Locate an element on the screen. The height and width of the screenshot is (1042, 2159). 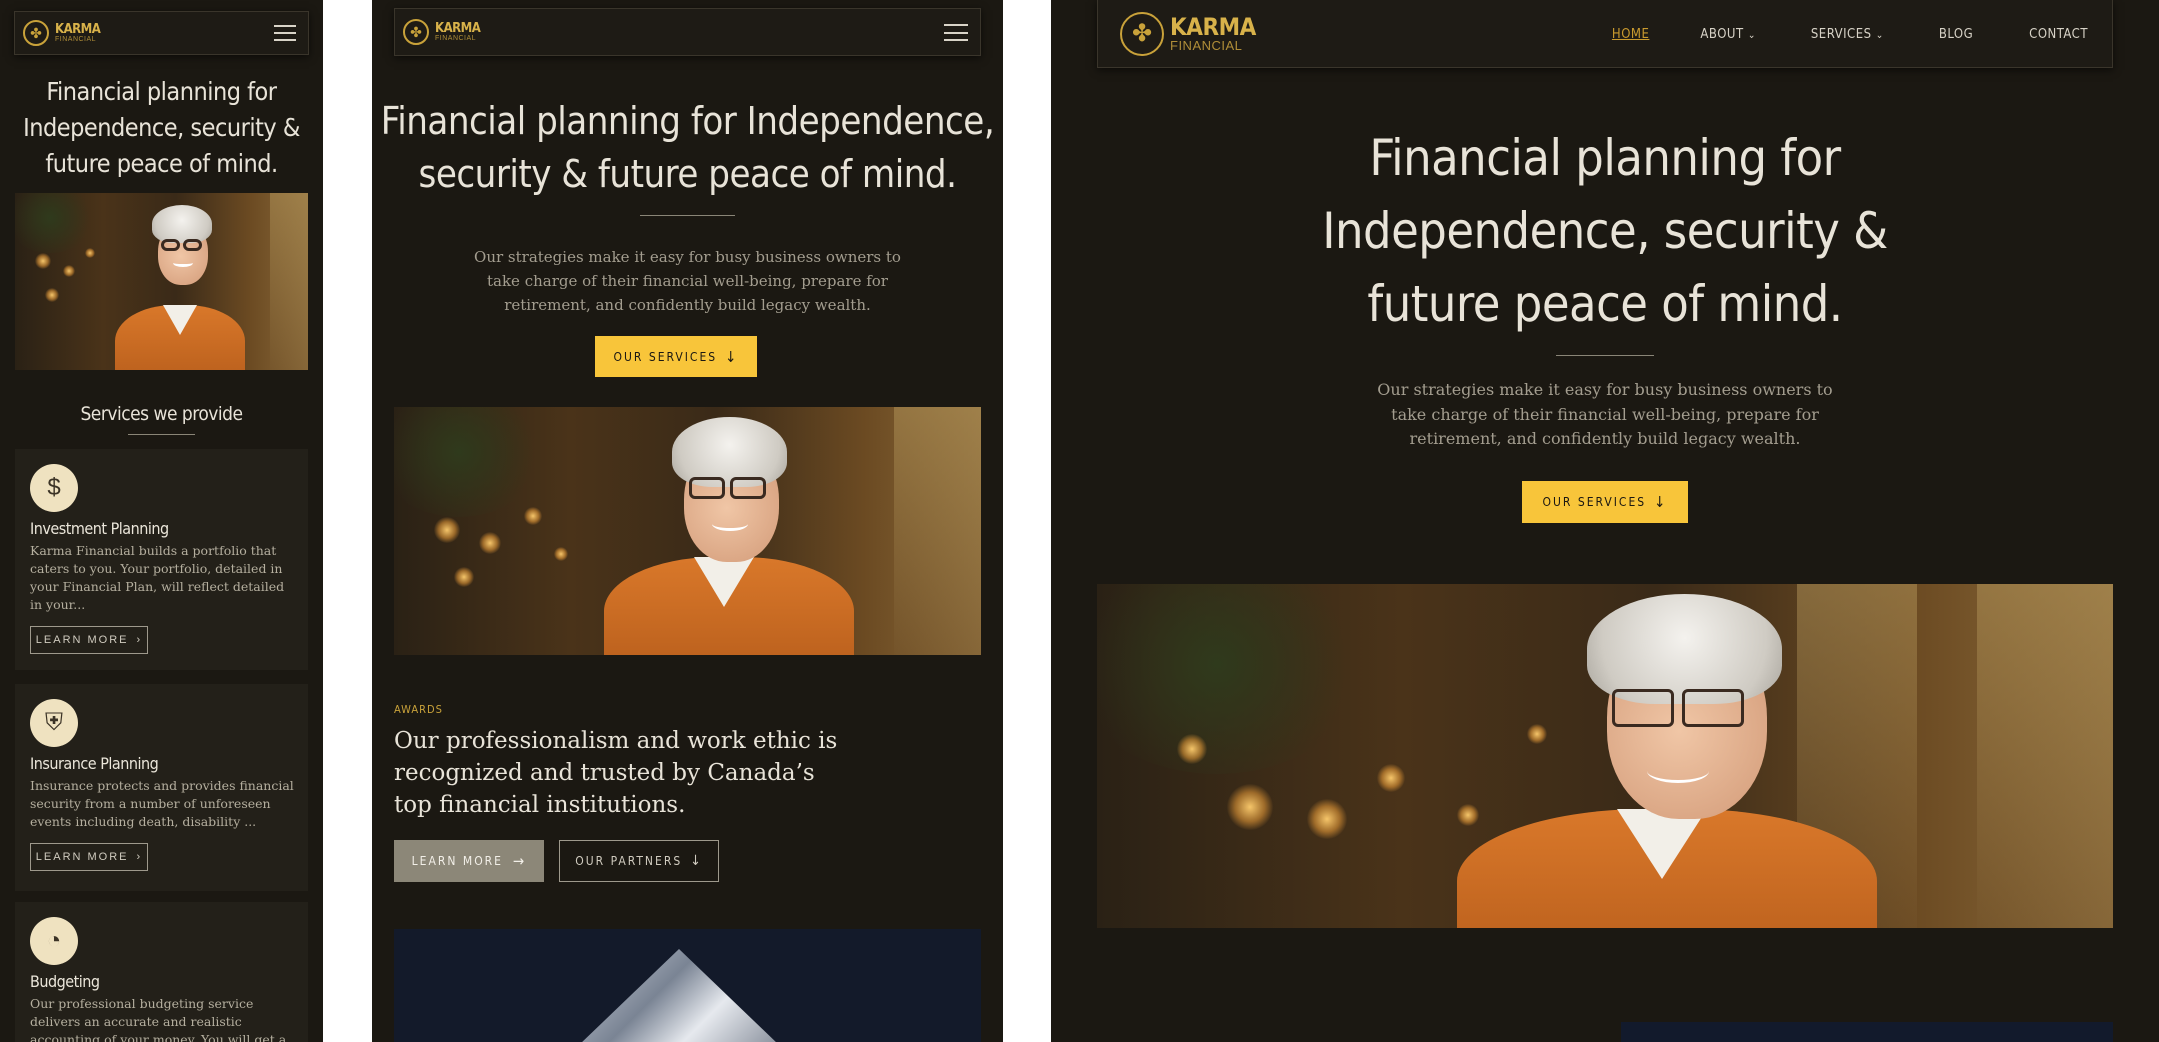
budgeting-icon: ◔ is located at coordinates (54, 941).